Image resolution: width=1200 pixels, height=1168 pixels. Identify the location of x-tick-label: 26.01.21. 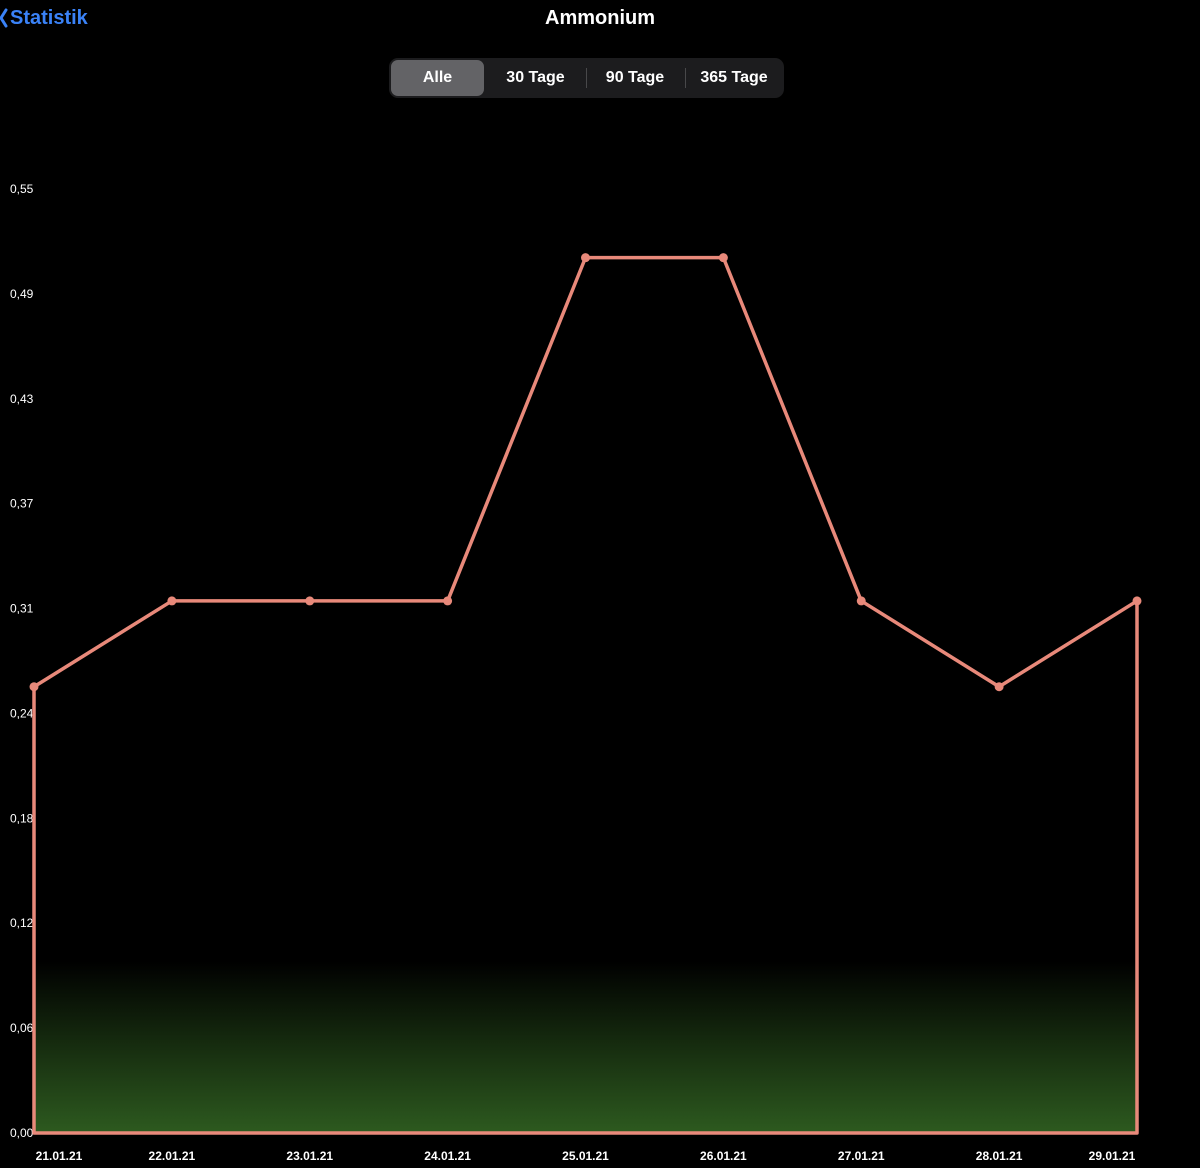
(723, 1156).